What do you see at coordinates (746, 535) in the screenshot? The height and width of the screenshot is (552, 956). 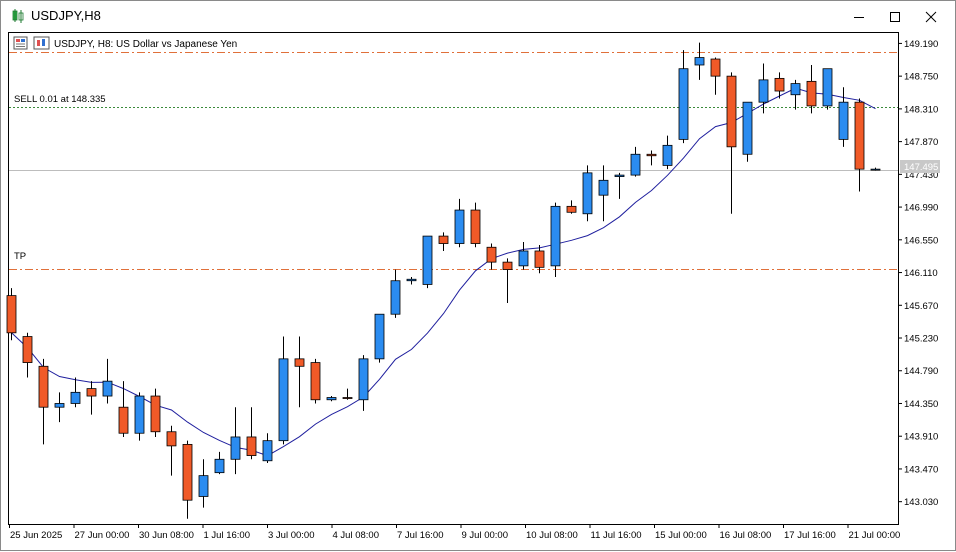 I see `time-tick-label: 16 Jul 08:00` at bounding box center [746, 535].